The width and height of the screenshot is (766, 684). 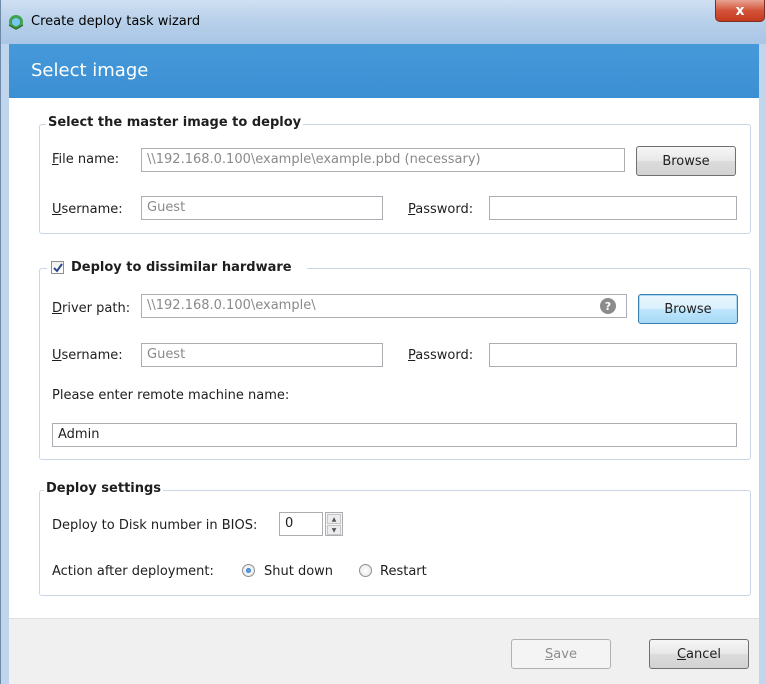 I want to click on remote-machine-label: Please enter remote machine name:, so click(x=171, y=395).